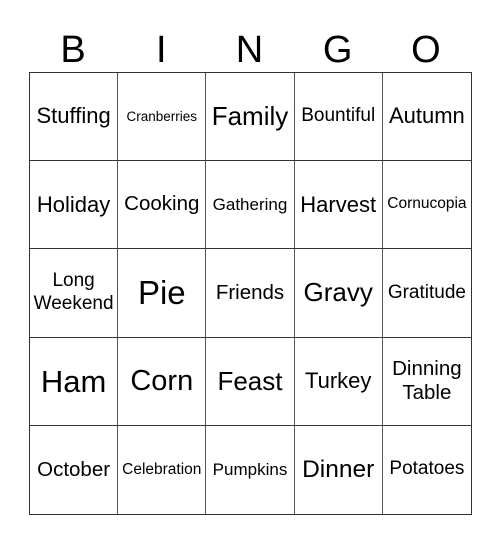 This screenshot has width=500, height=544. What do you see at coordinates (162, 117) in the screenshot?
I see `bingo-cell: Cranberries` at bounding box center [162, 117].